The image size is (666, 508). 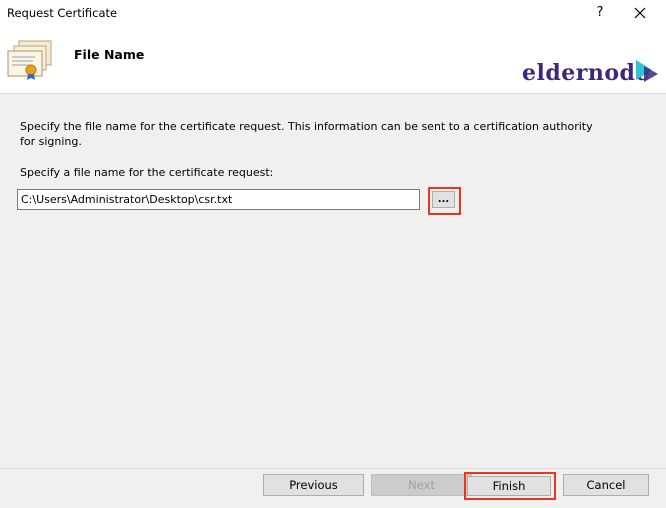 I want to click on wizard-header: File Name eldernode, so click(x=333, y=61).